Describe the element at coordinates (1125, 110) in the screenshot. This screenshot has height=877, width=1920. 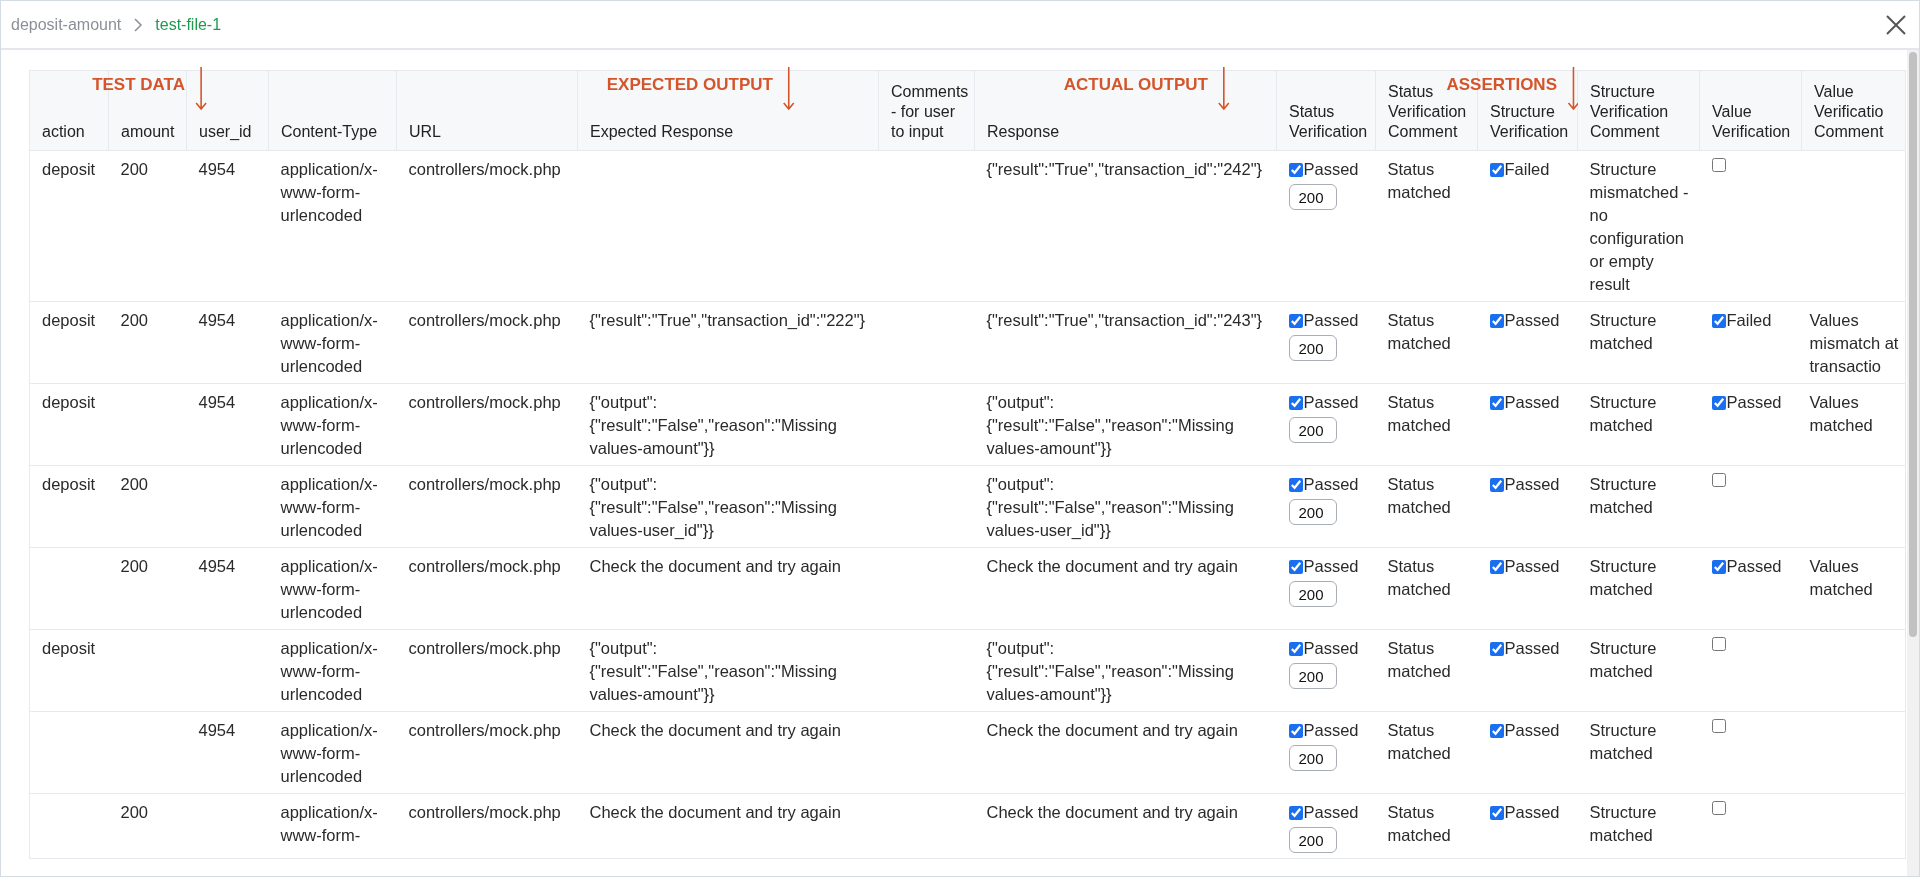
I see `column-header: ACTUAL OUTPUT Response` at that location.